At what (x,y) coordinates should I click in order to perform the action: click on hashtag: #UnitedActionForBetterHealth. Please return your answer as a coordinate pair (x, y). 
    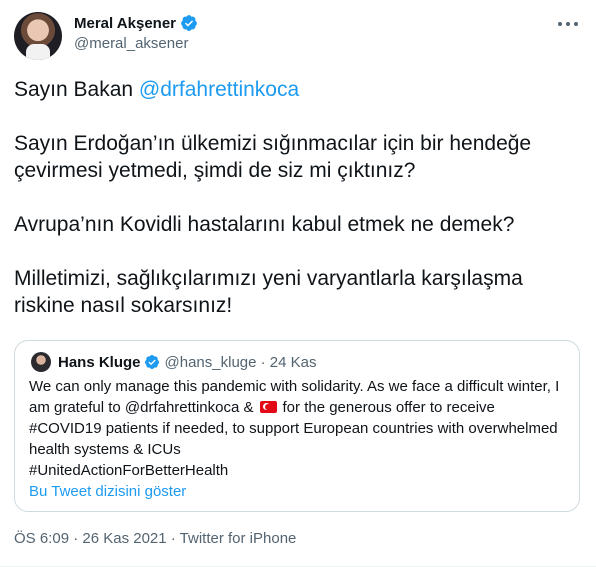
    Looking at the image, I should click on (129, 470).